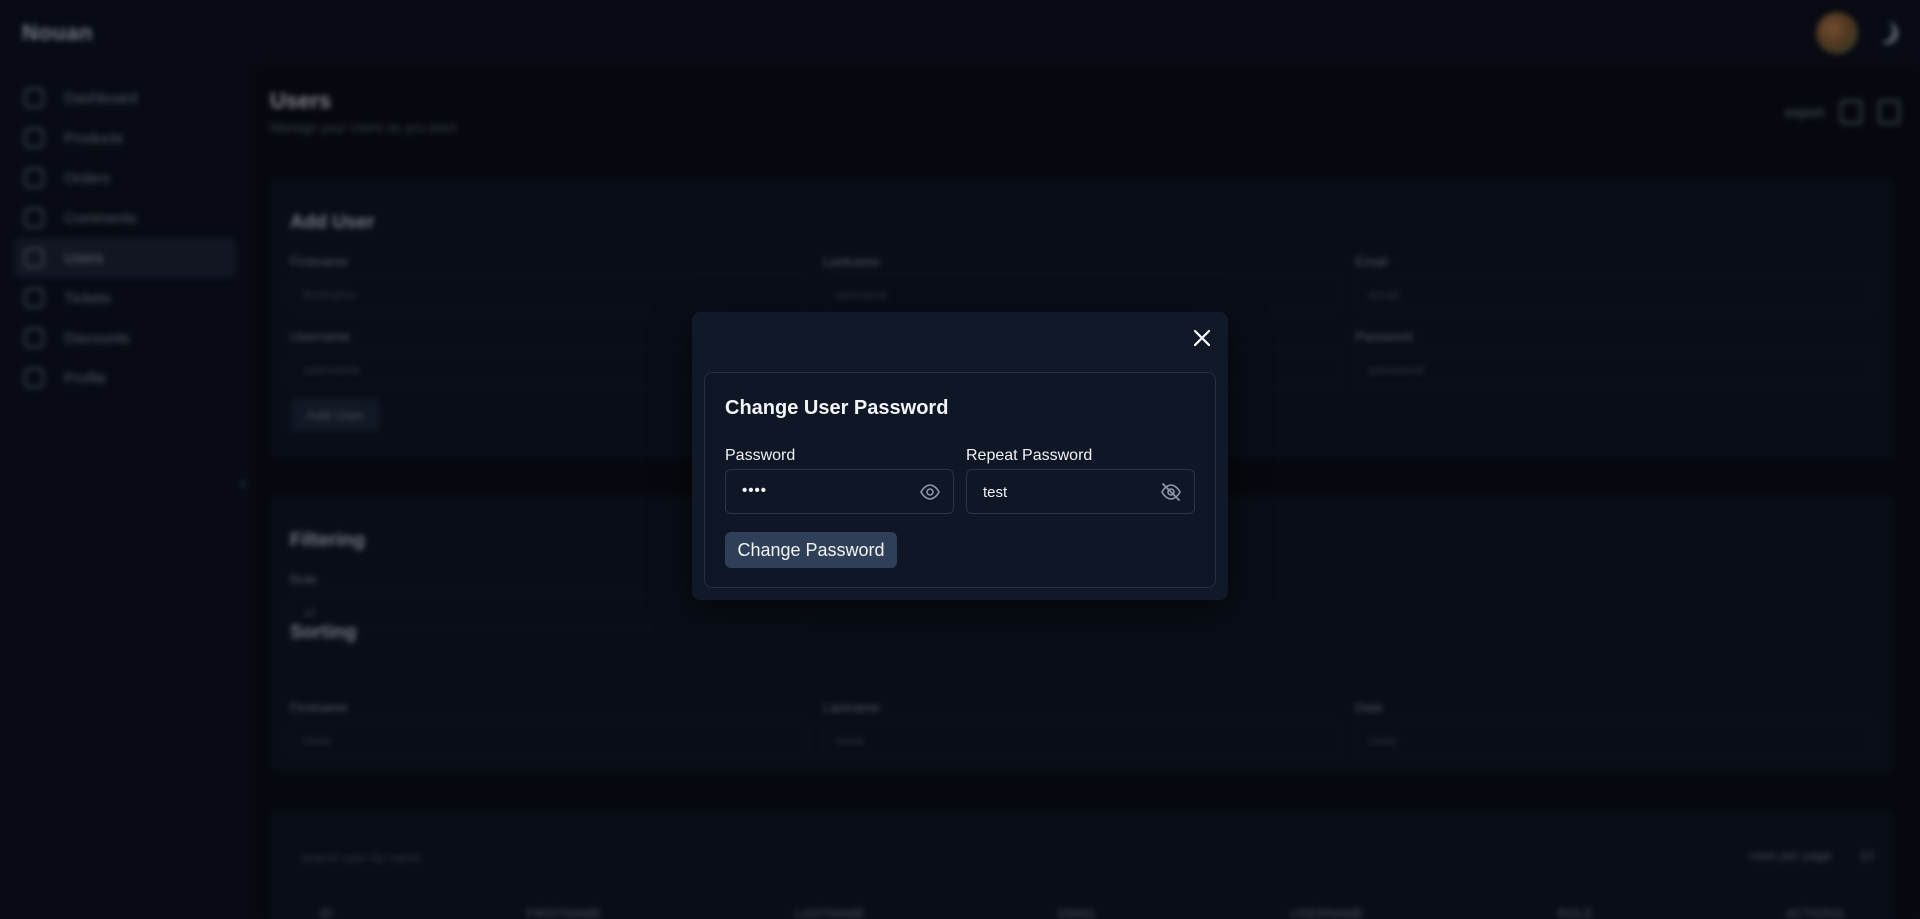 Image resolution: width=1920 pixels, height=919 pixels. Describe the element at coordinates (1837, 33) in the screenshot. I see `avatar` at that location.